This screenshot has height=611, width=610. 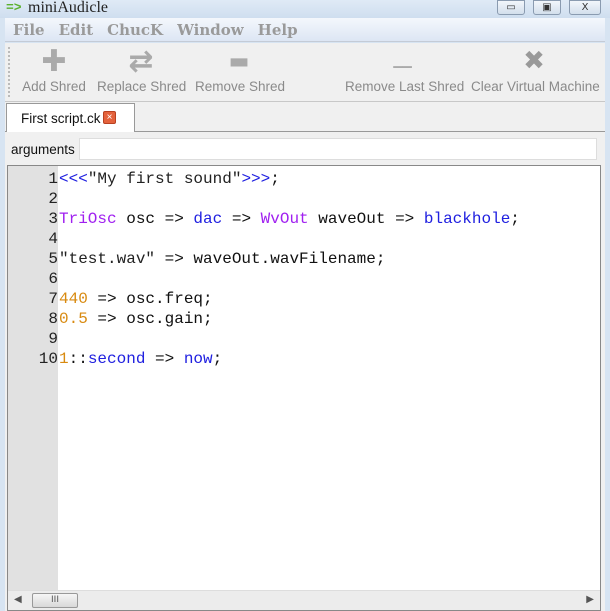 What do you see at coordinates (53, 239) in the screenshot?
I see `line-number: 4` at bounding box center [53, 239].